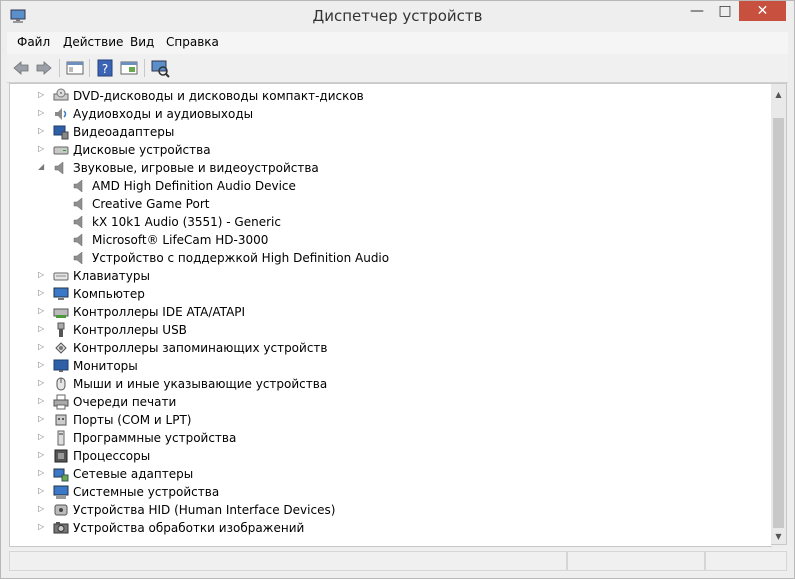 This screenshot has height=579, width=795. What do you see at coordinates (390, 366) in the screenshot?
I see `tree-category-item: ▷ Мониторы` at bounding box center [390, 366].